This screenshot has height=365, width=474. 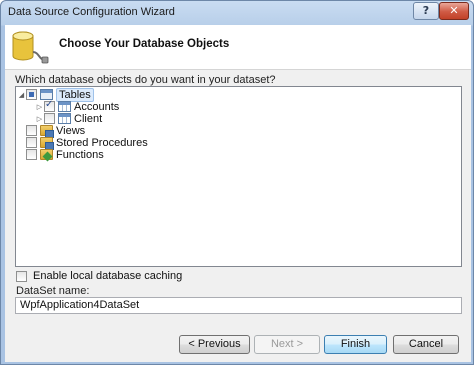 I want to click on functions-checkbox, so click(x=31, y=154).